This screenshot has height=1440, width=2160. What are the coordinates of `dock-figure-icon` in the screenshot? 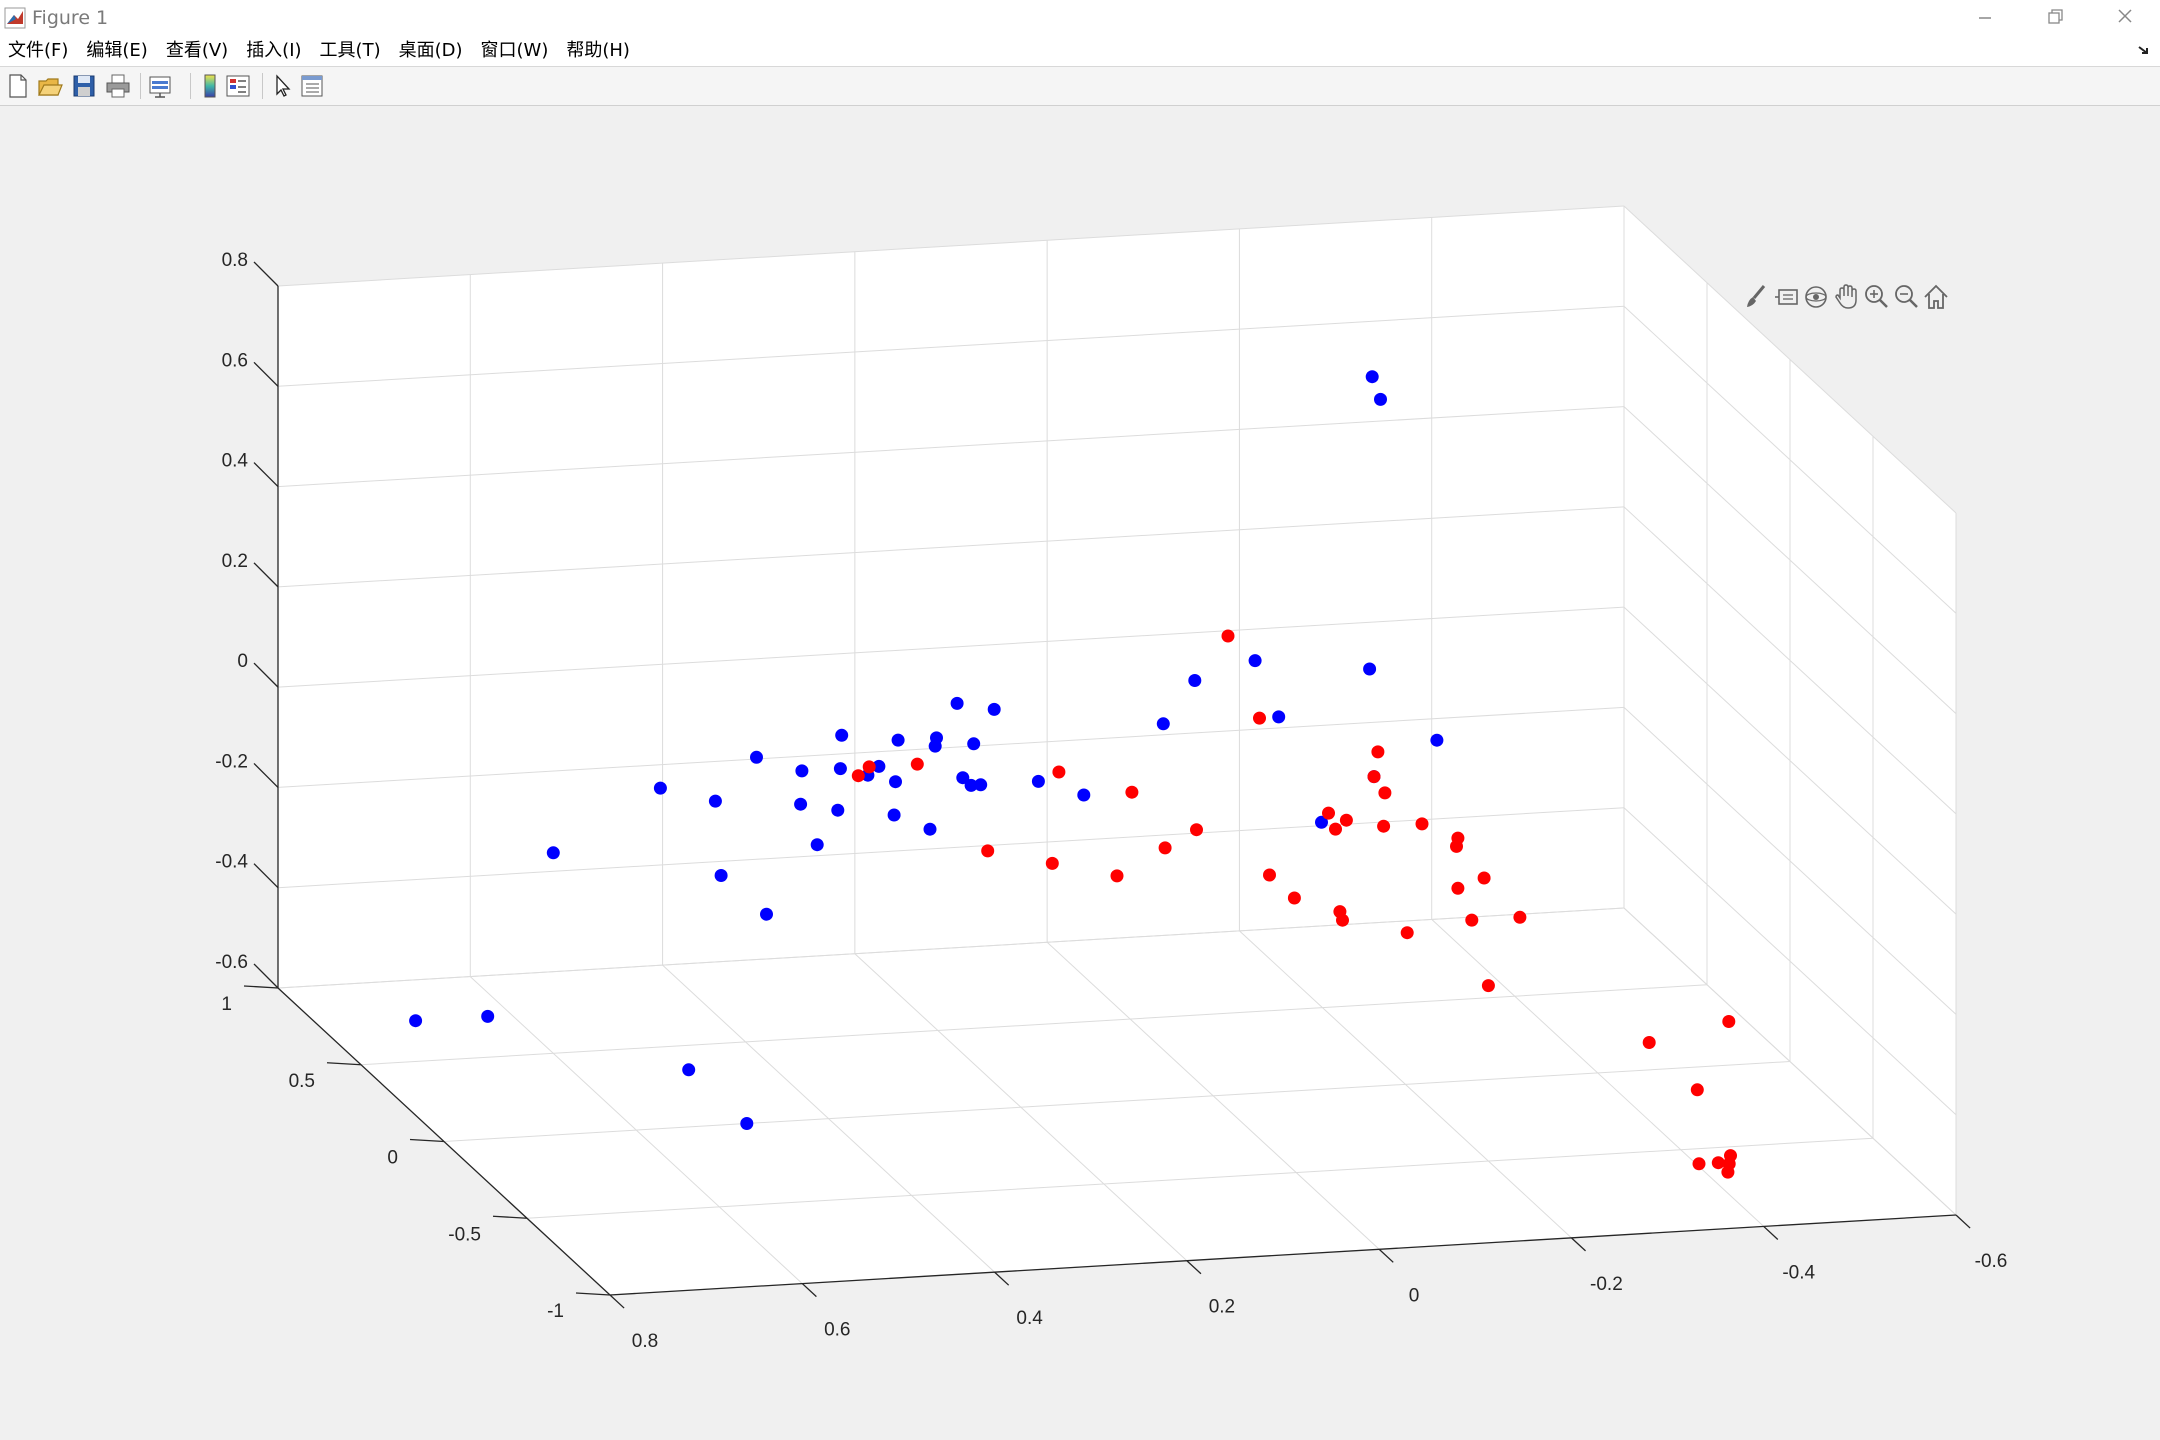 It's located at (2144, 50).